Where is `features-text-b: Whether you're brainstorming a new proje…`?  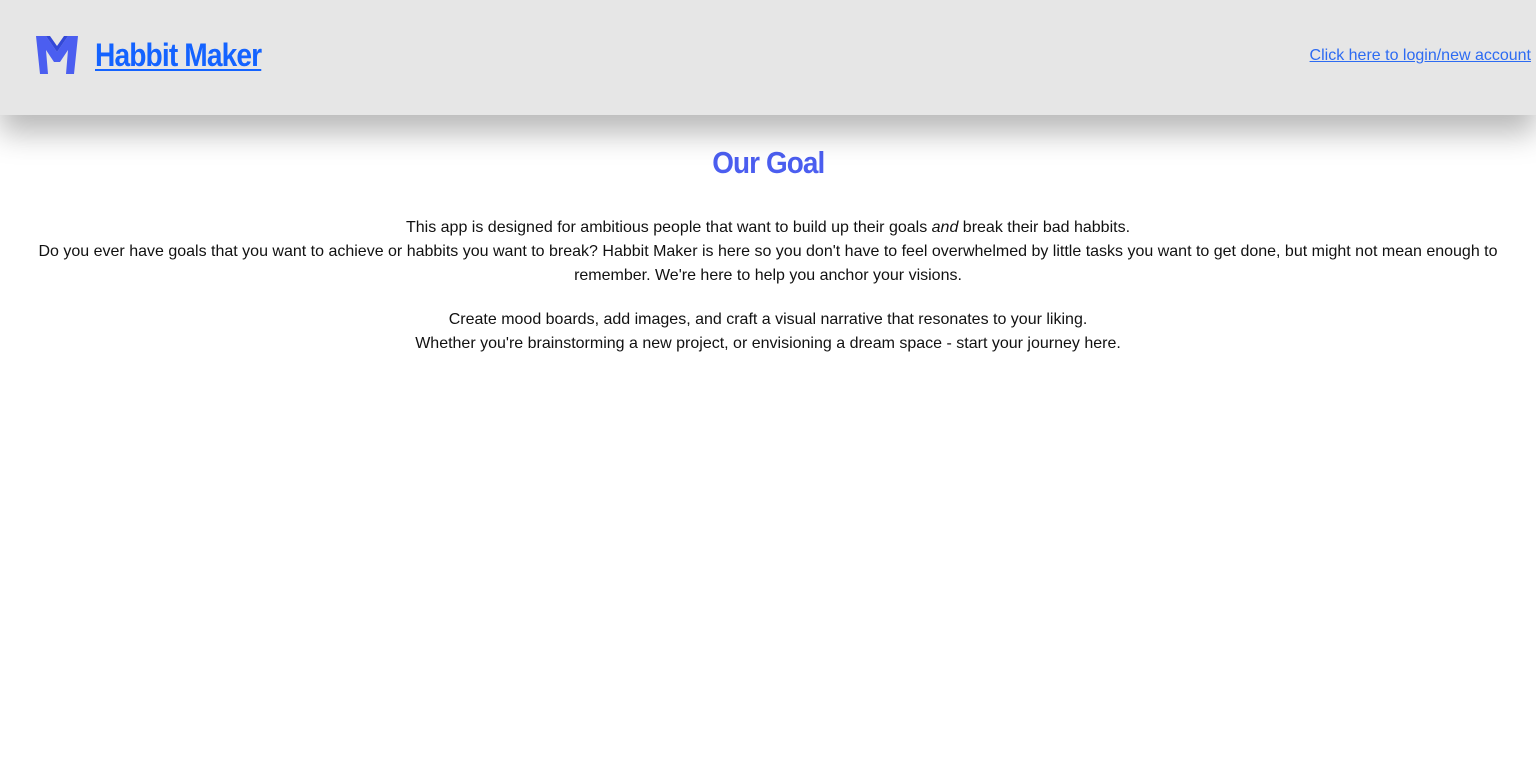
features-text-b: Whether you're brainstorming a new proje… is located at coordinates (768, 343).